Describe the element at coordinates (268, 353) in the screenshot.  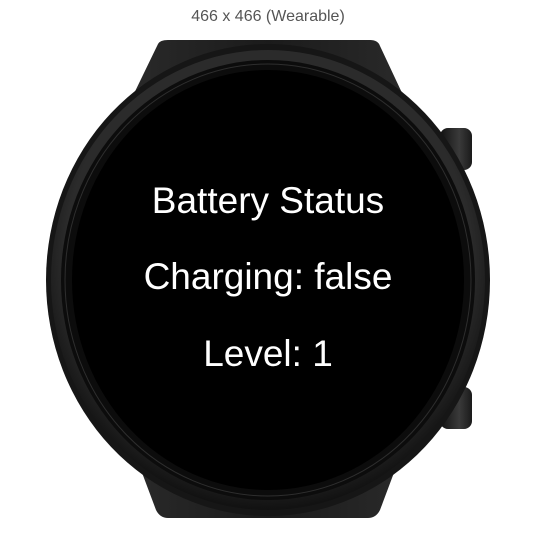
I see `battery-level-text: Level: 1` at that location.